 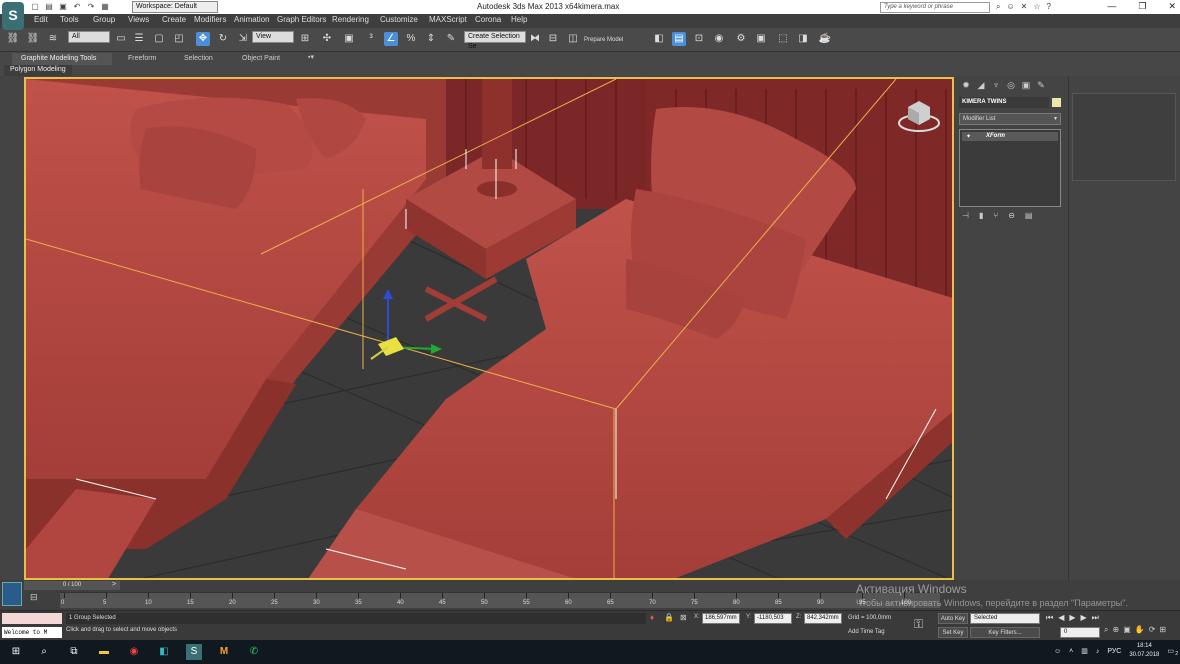 What do you see at coordinates (1172, 6) in the screenshot?
I see `close-icon: ✕` at bounding box center [1172, 6].